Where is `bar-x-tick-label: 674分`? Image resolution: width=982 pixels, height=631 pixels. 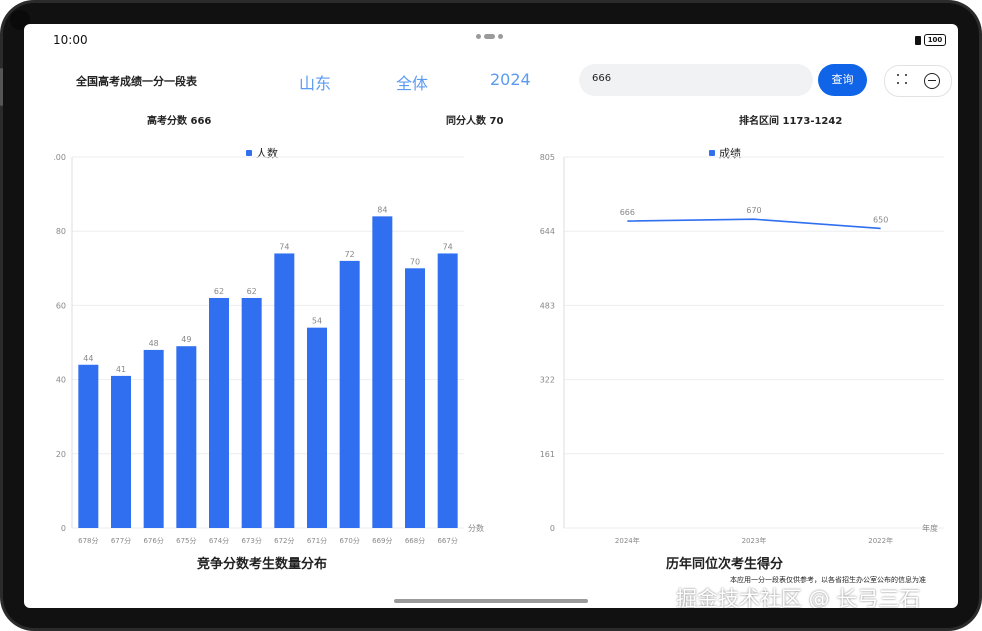 bar-x-tick-label: 674分 is located at coordinates (219, 540).